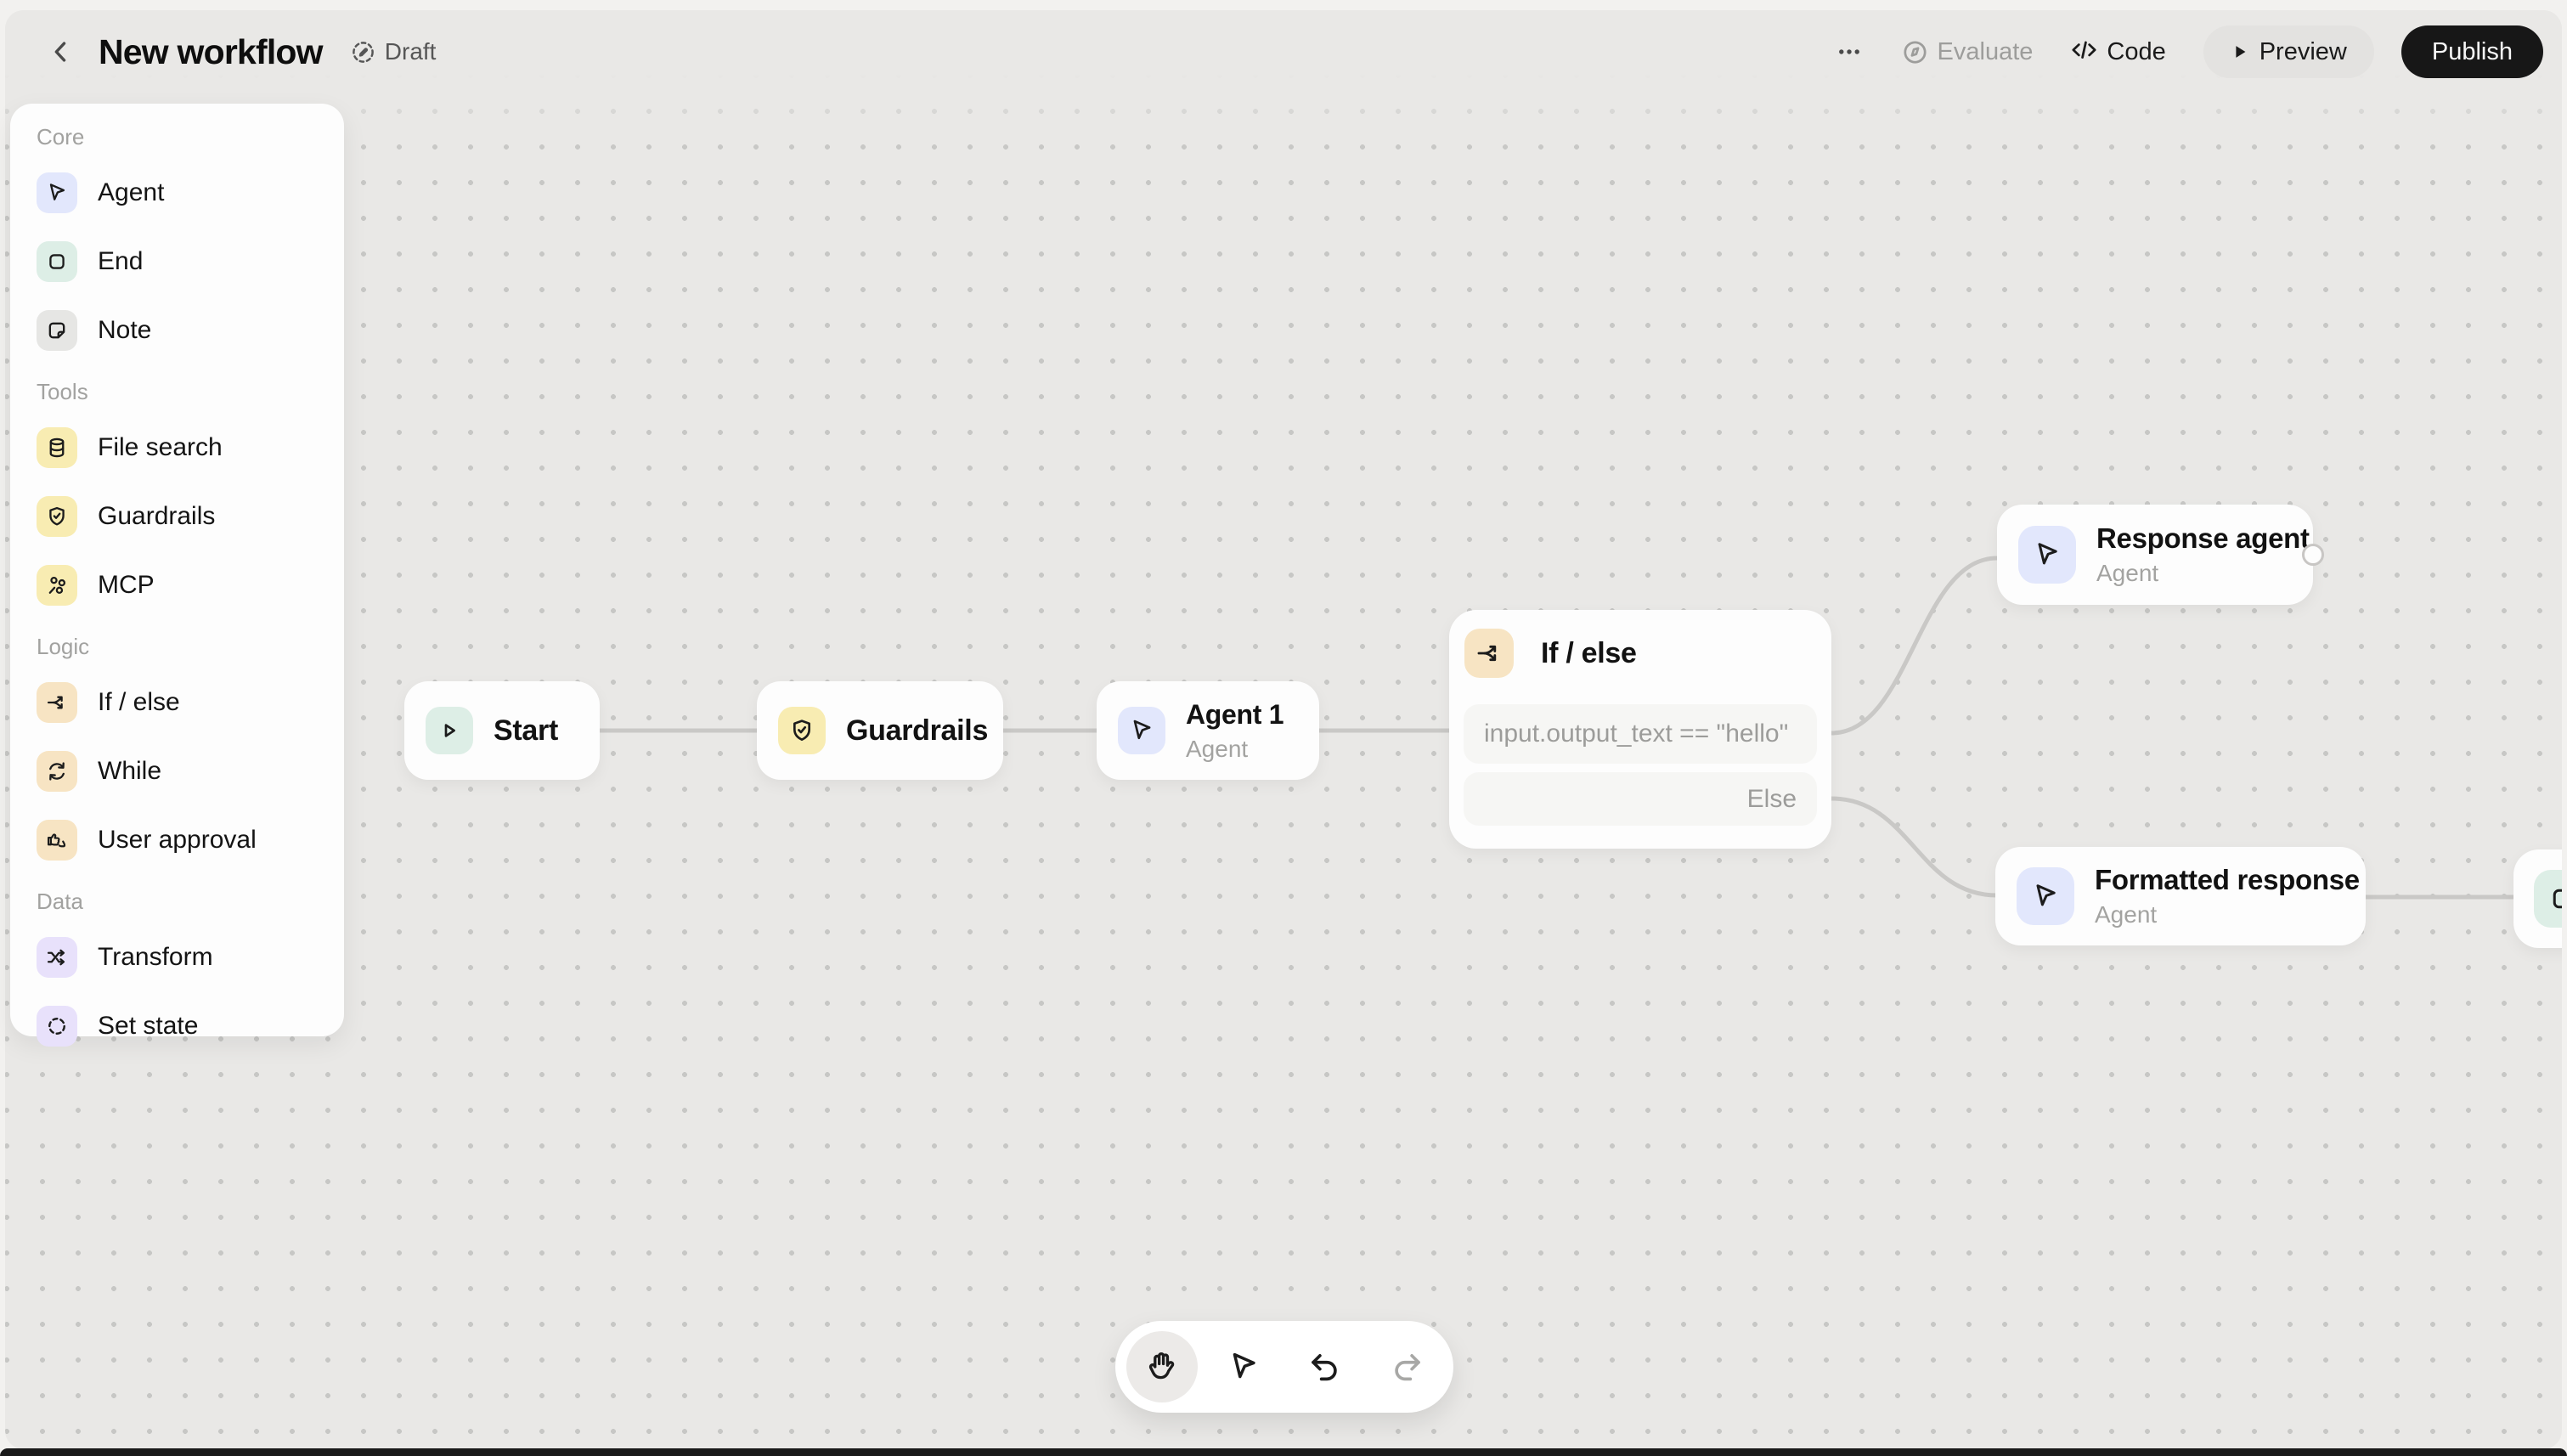  I want to click on node-title: Response agent, so click(2203, 538).